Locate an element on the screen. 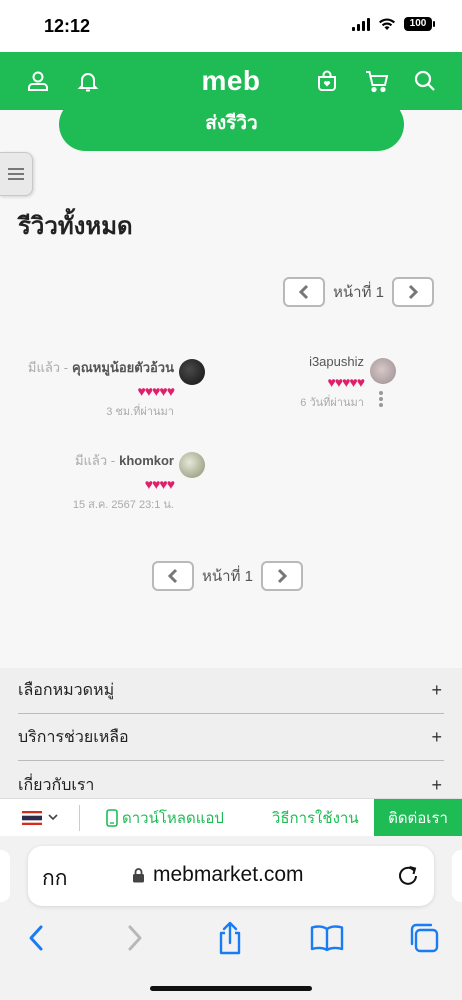 This screenshot has width=462, height=1000. language-selector is located at coordinates (40, 817).